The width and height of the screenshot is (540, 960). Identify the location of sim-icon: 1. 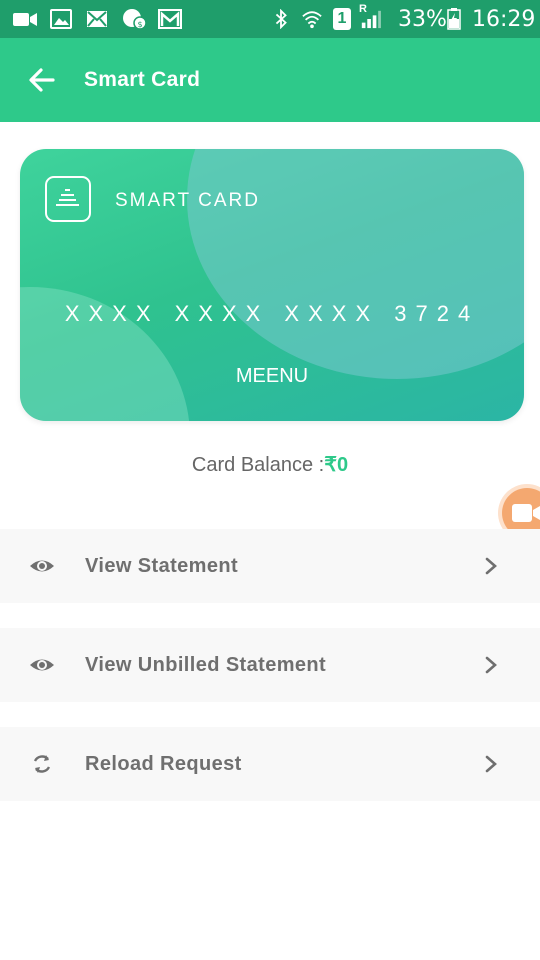
(342, 19).